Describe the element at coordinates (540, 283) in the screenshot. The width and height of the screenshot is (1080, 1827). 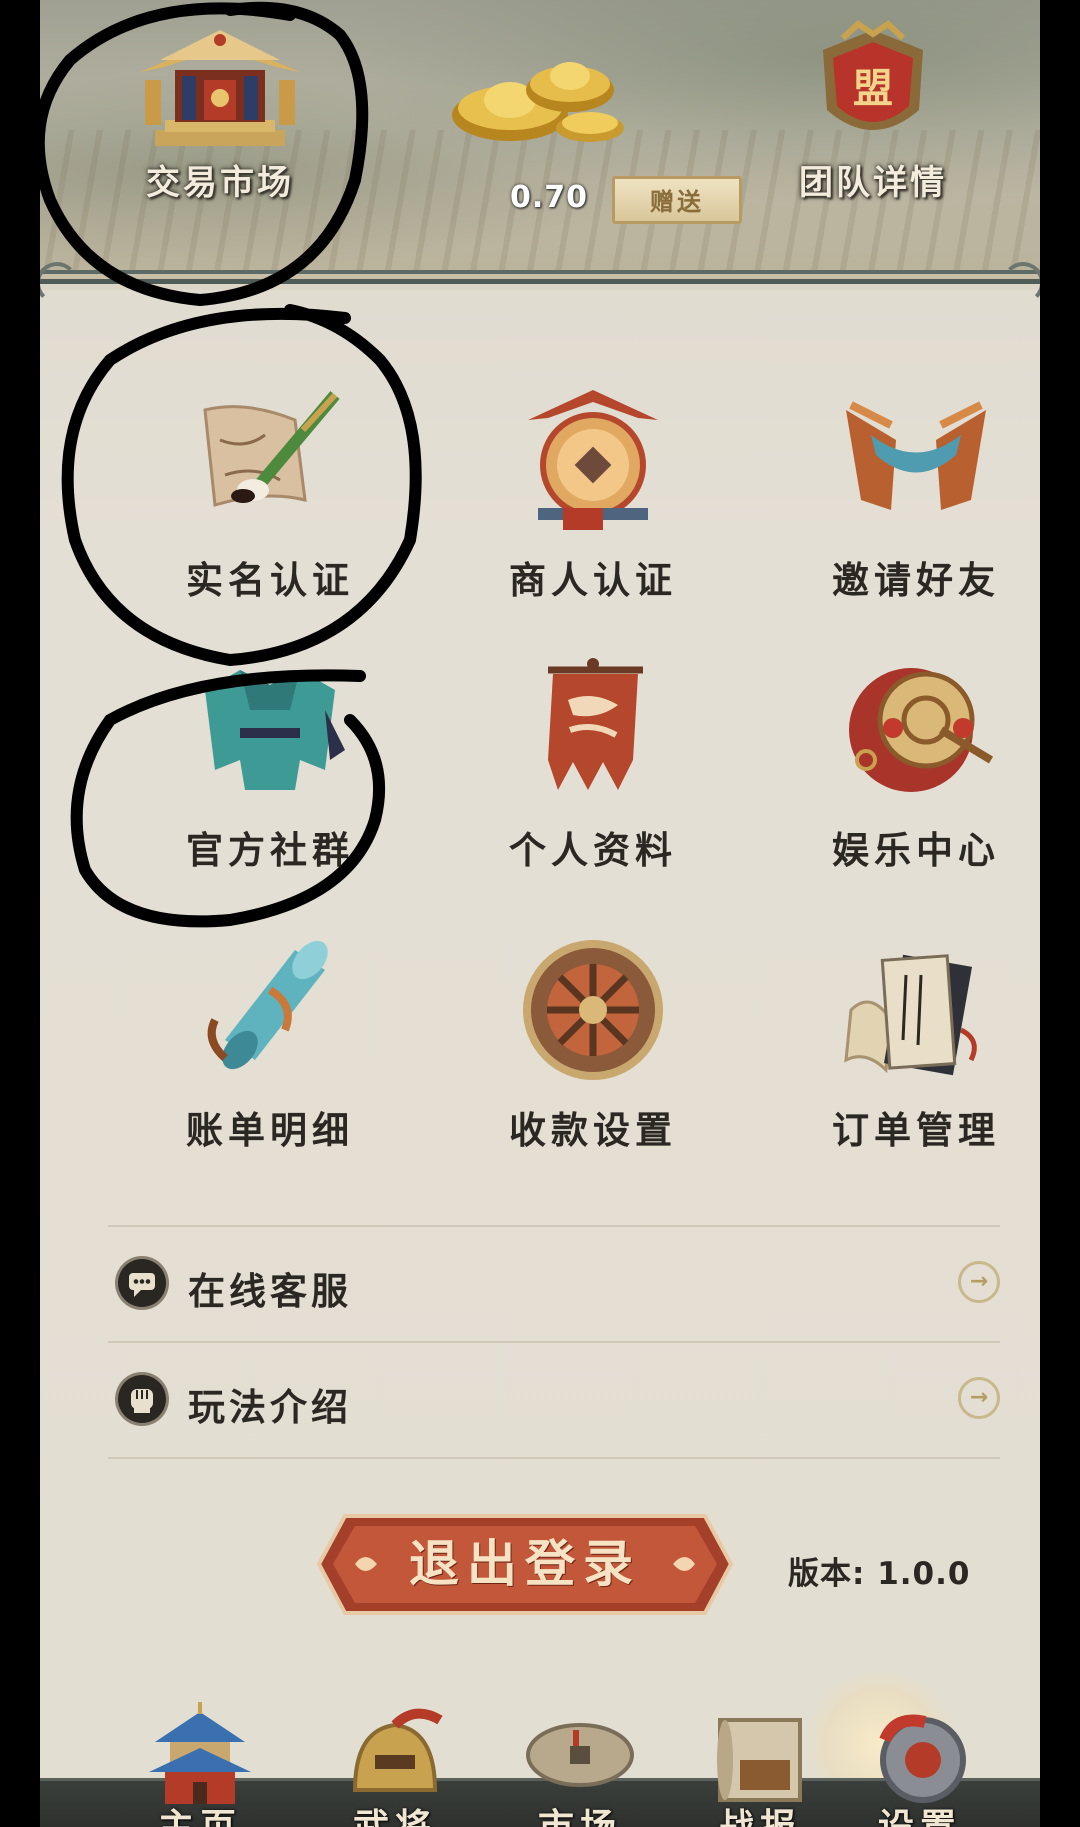
I see `header-border` at that location.